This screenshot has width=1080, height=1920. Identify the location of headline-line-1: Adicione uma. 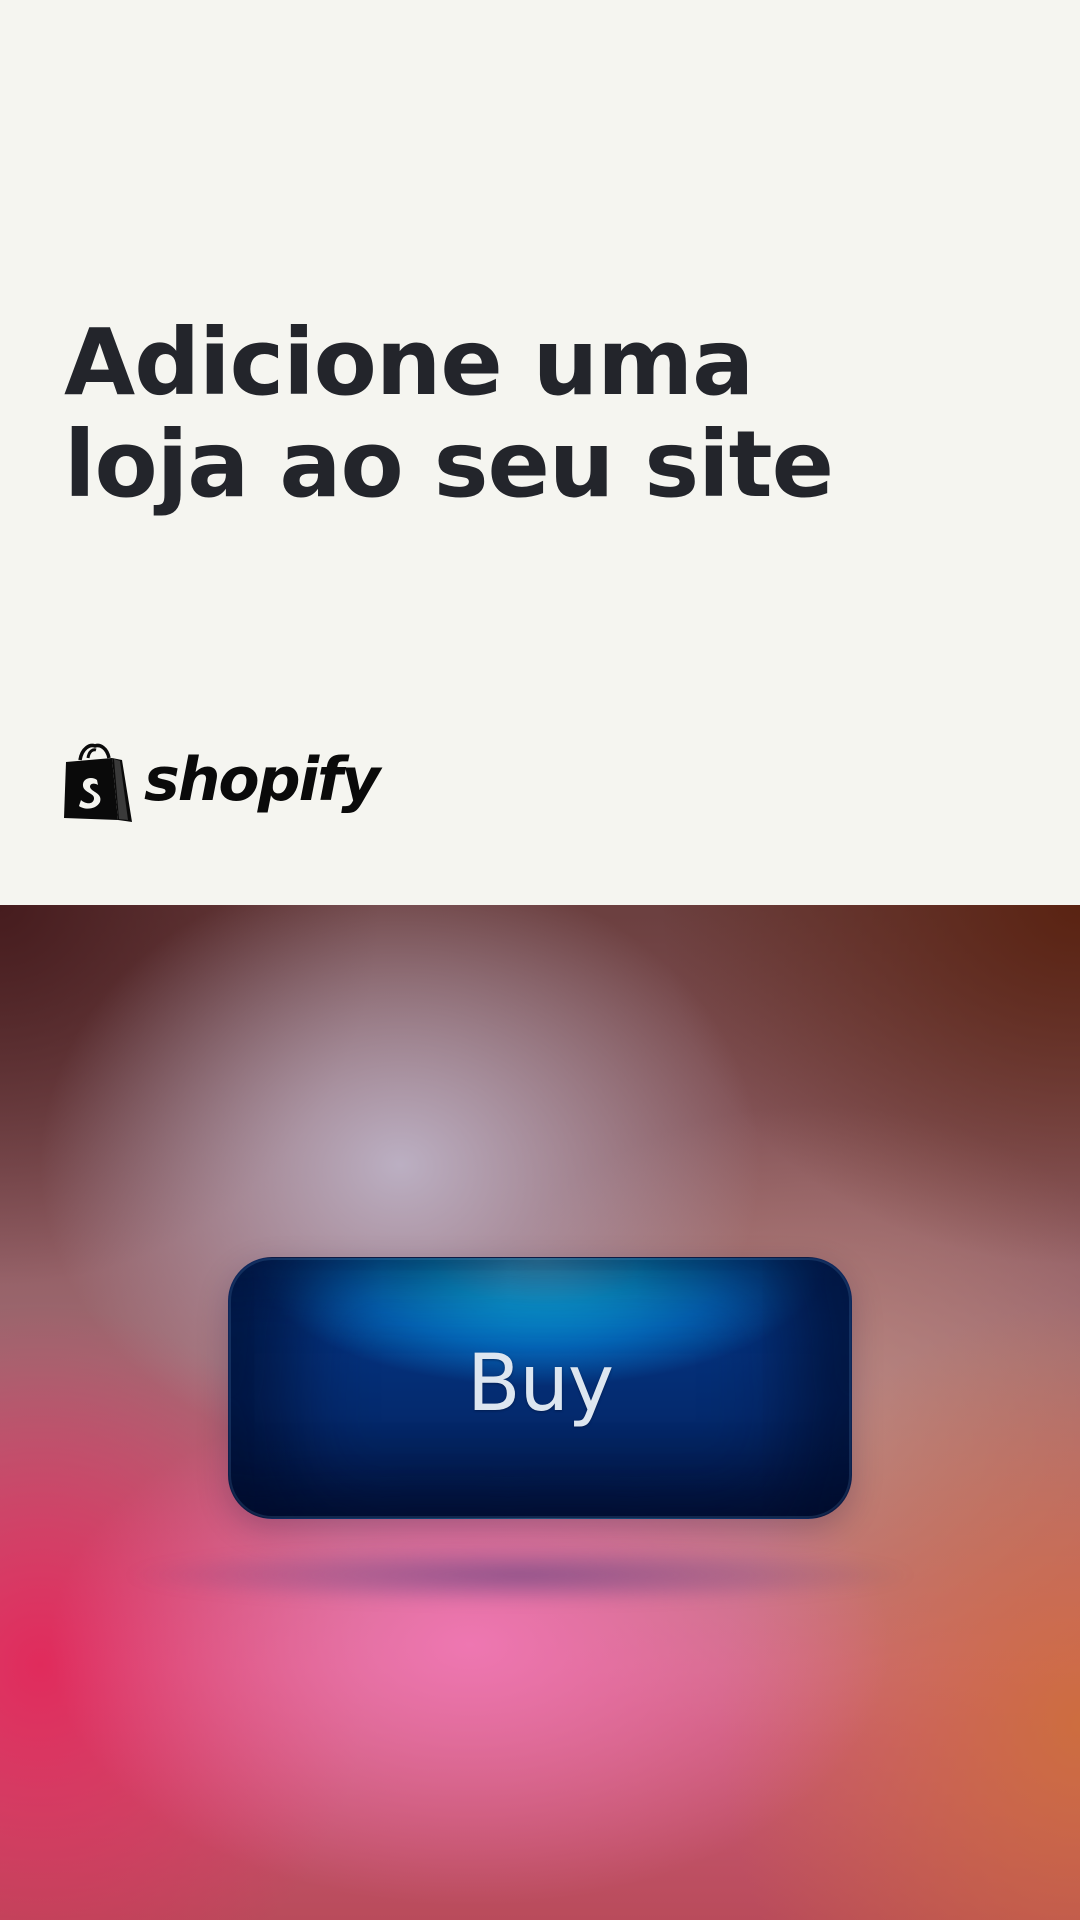
(409, 362).